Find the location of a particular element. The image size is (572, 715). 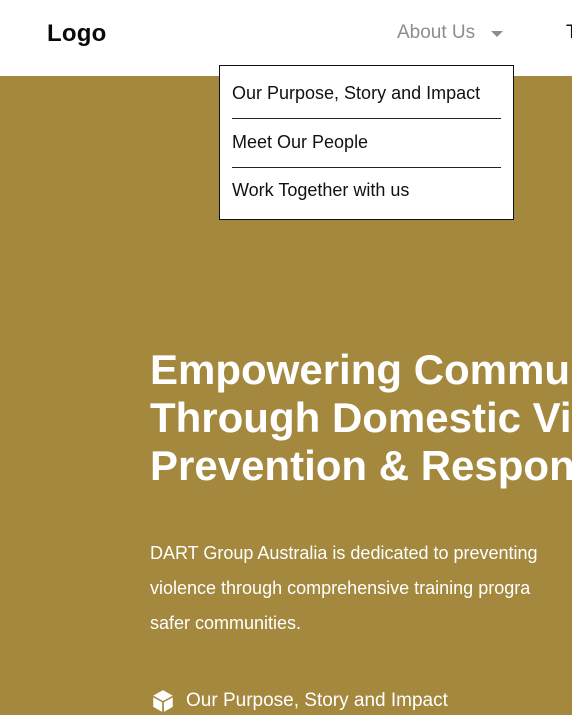

purpose-story-impact-label: Our Purpose, Story and Impact is located at coordinates (317, 700).